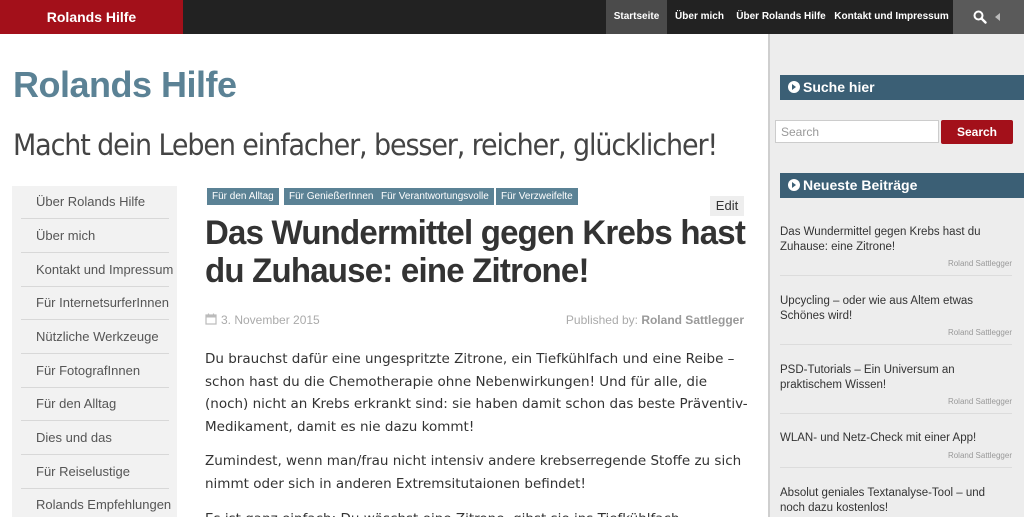 Image resolution: width=1024 pixels, height=517 pixels. What do you see at coordinates (997, 17) in the screenshot?
I see `caret-left-icon` at bounding box center [997, 17].